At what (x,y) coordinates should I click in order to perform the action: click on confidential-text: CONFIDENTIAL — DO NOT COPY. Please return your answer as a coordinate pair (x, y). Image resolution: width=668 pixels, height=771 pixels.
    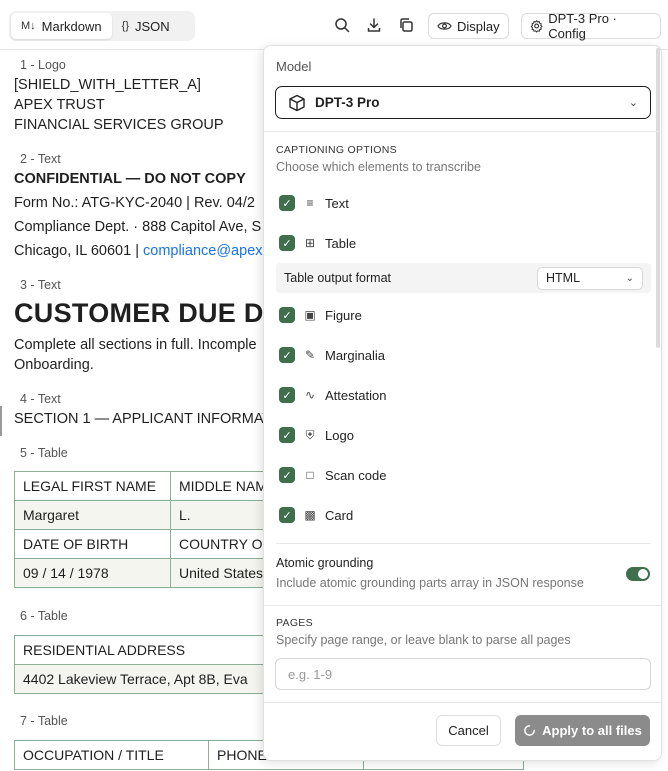
    Looking at the image, I should click on (130, 179).